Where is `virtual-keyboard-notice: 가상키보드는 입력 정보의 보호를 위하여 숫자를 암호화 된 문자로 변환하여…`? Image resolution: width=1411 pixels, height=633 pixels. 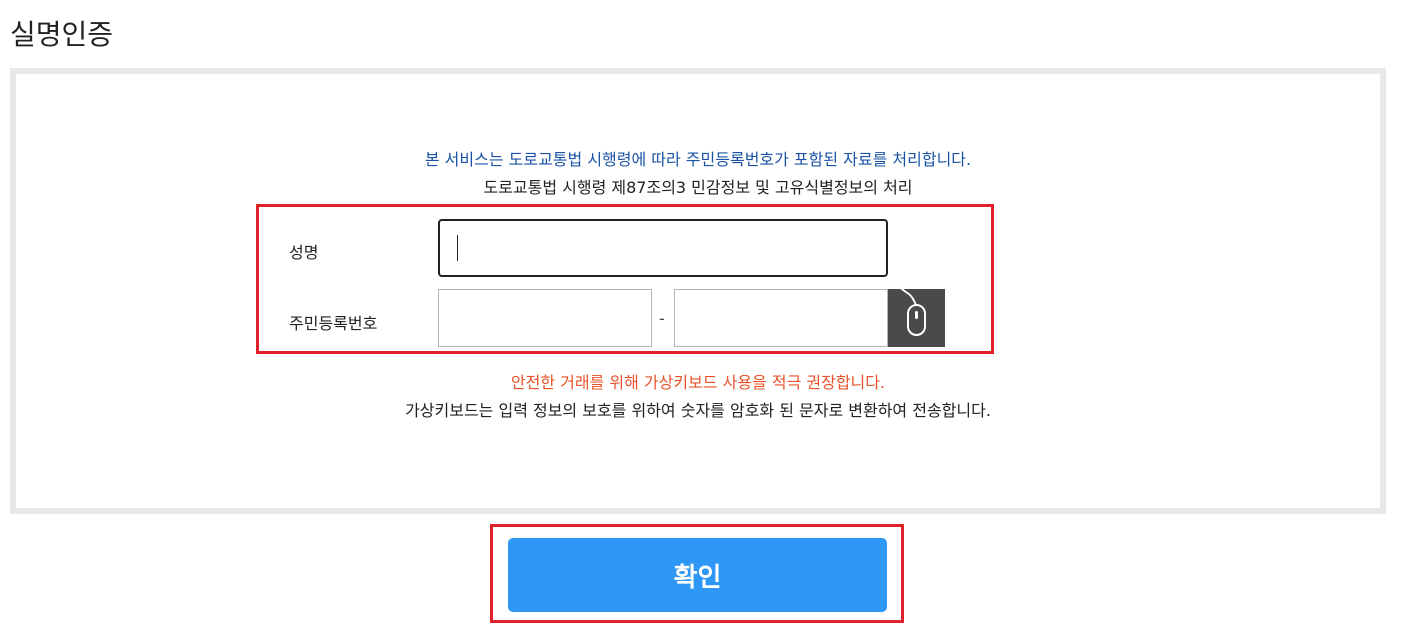 virtual-keyboard-notice: 가상키보드는 입력 정보의 보호를 위하여 숫자를 암호화 된 문자로 변환하여… is located at coordinates (698, 410).